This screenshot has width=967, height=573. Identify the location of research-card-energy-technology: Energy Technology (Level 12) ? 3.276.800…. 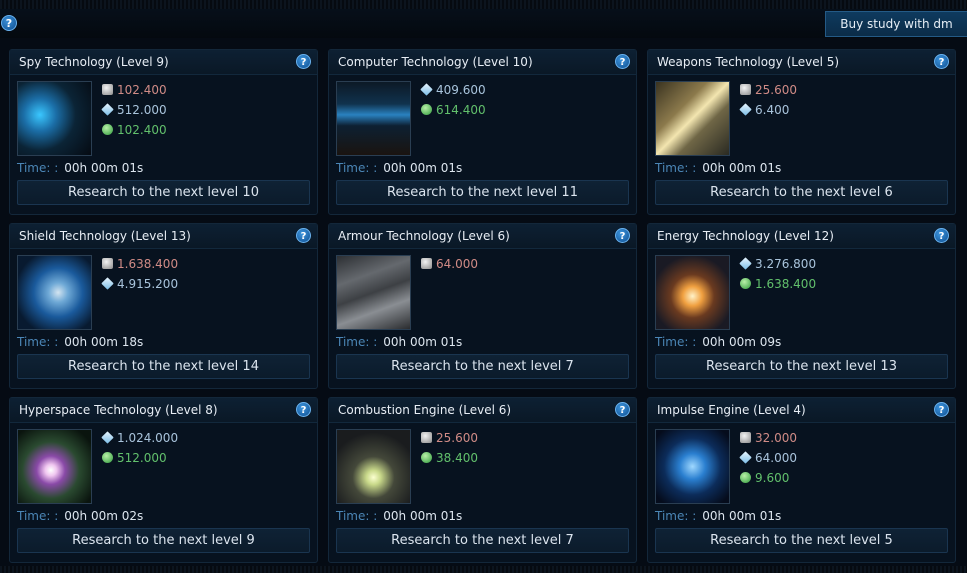
(801, 306).